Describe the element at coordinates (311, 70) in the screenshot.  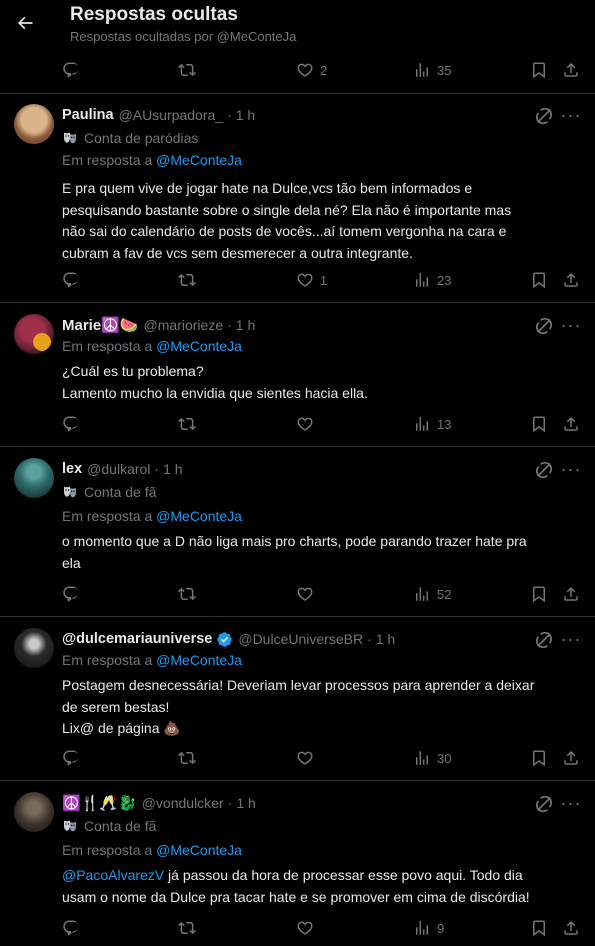
I see `like-button: 2` at that location.